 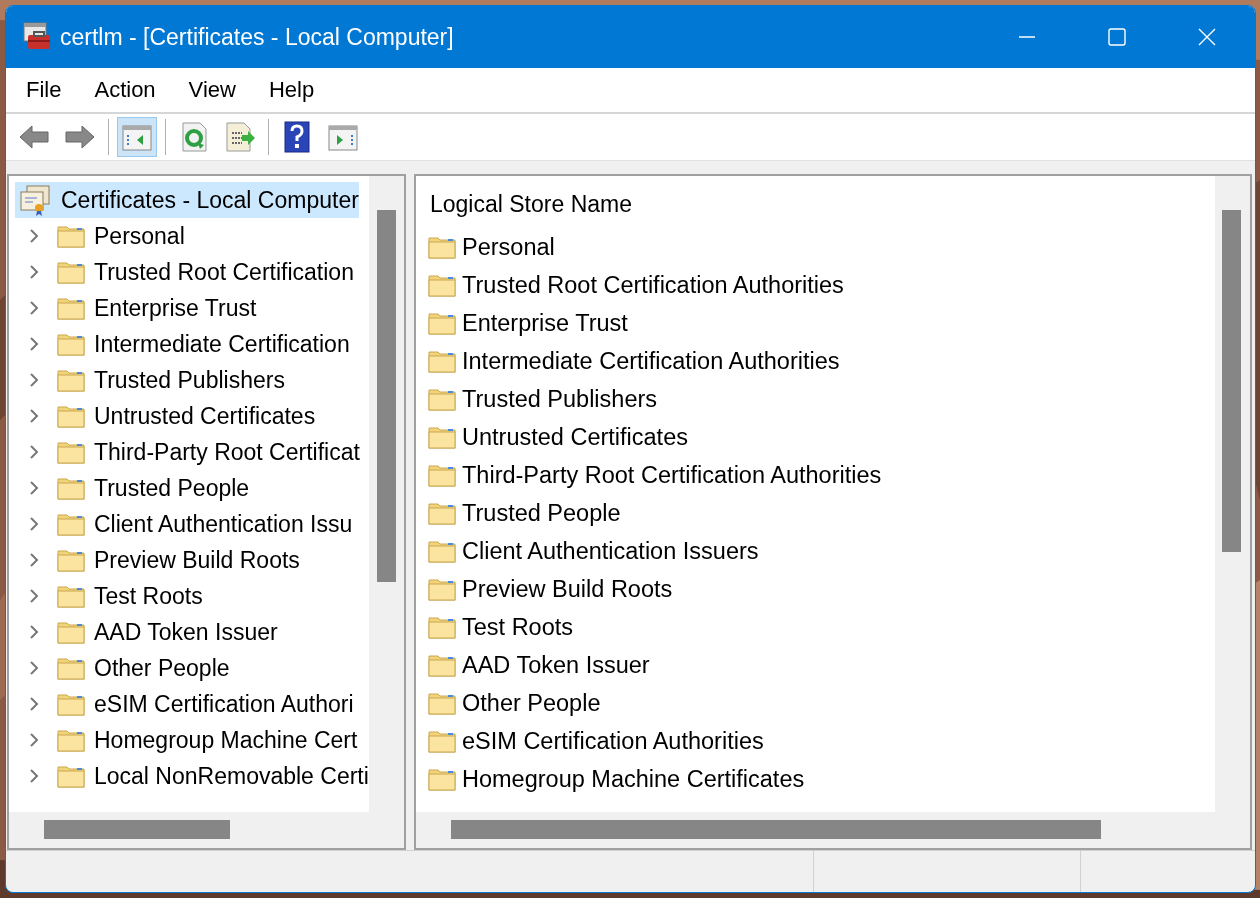 I want to click on maximize-icon, so click(x=1117, y=37).